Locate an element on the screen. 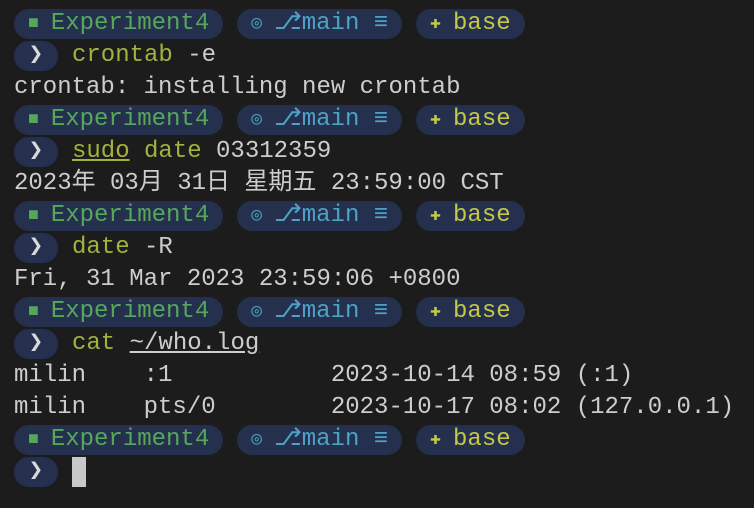 The height and width of the screenshot is (508, 754). command-name: crontab is located at coordinates (122, 55).